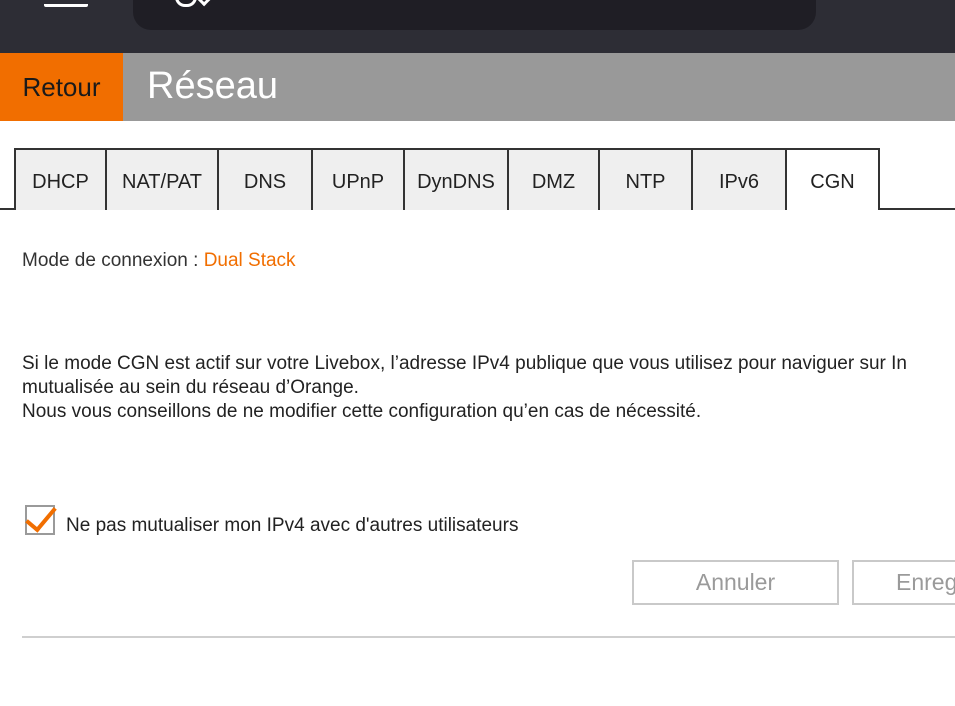  What do you see at coordinates (488, 637) in the screenshot?
I see `divider` at bounding box center [488, 637].